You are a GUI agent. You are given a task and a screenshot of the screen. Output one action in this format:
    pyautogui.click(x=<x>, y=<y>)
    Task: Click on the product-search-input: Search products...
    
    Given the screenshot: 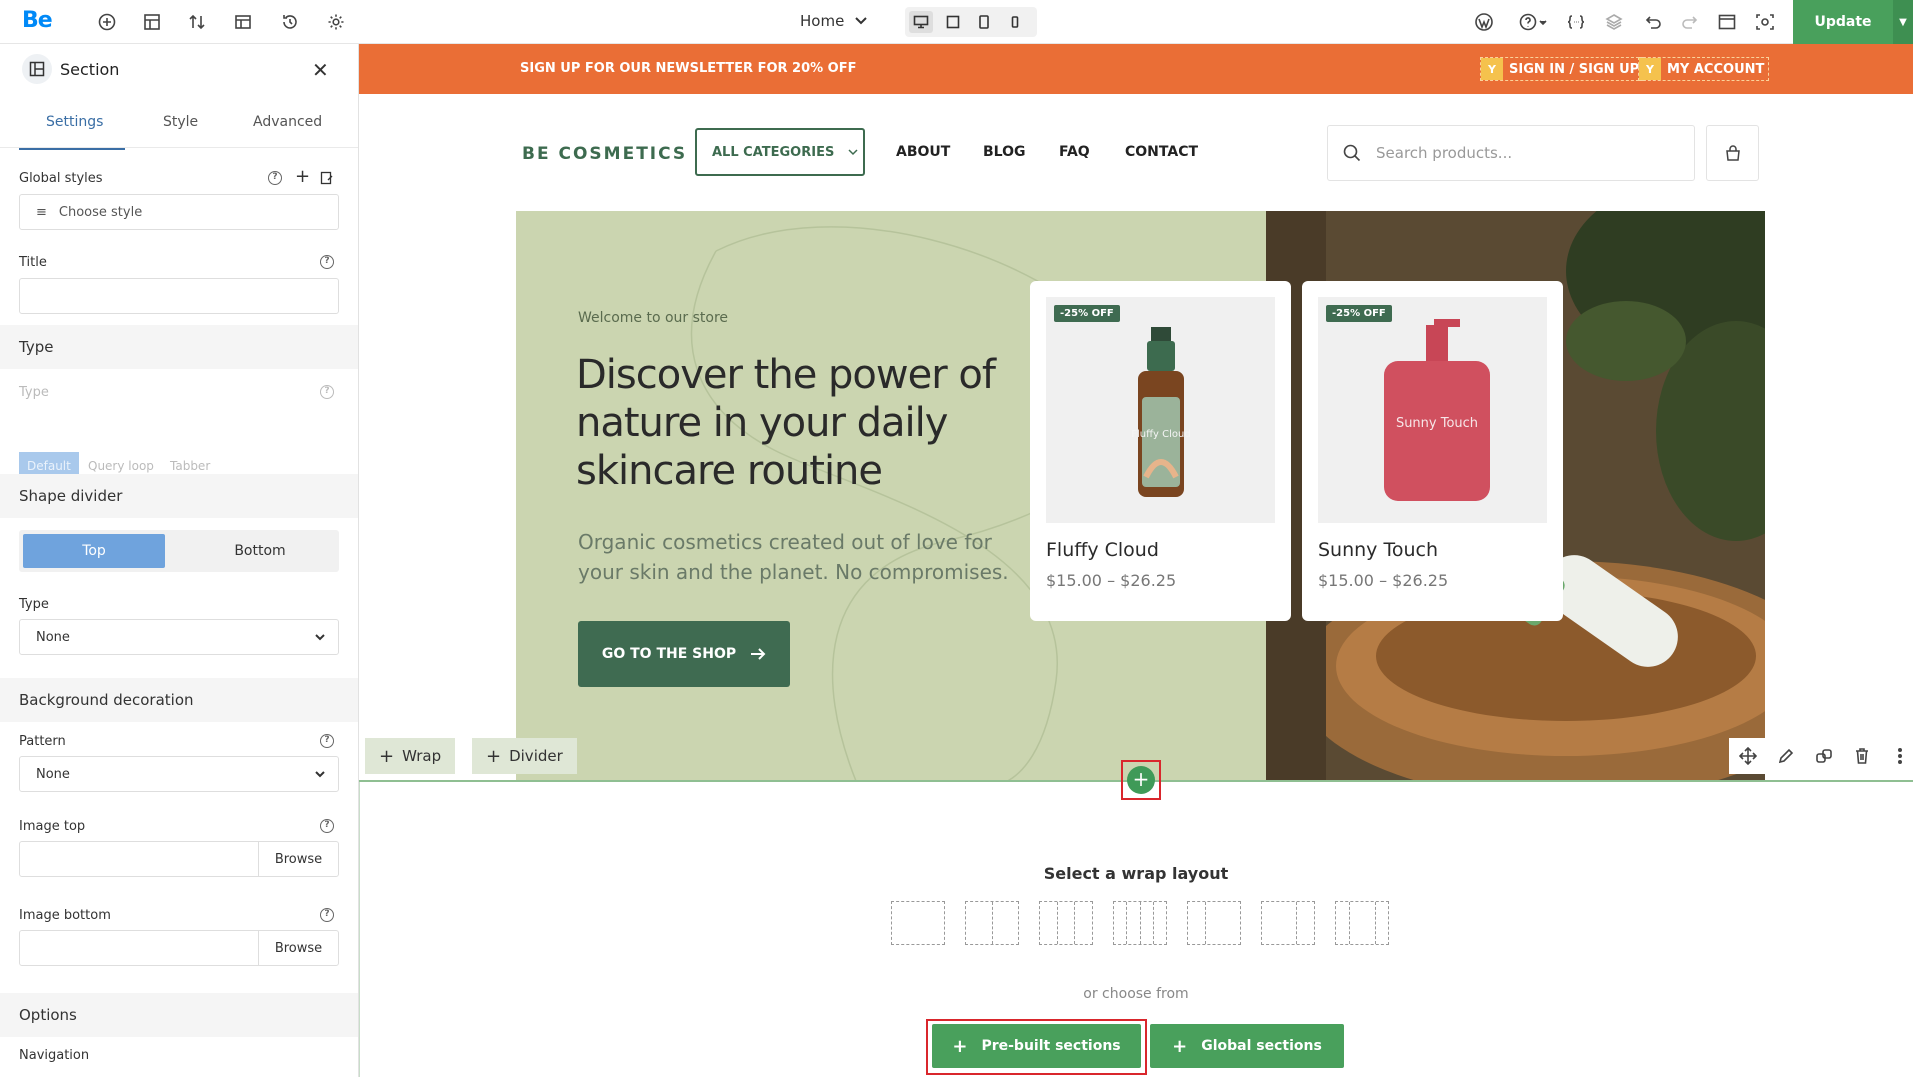 What is the action you would take?
    pyautogui.click(x=1511, y=153)
    